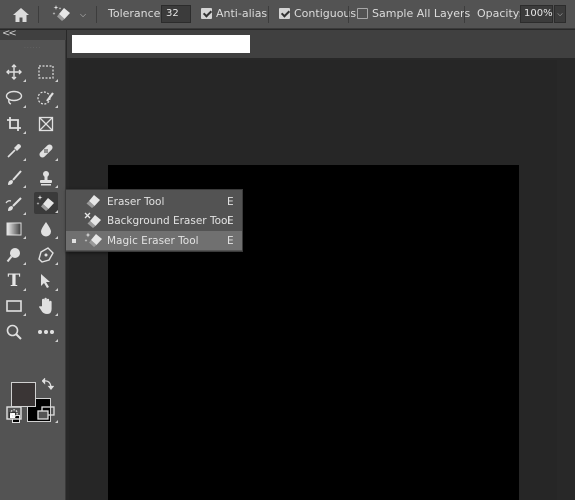 This screenshot has width=575, height=500. I want to click on ellipsis-icon, so click(46, 332).